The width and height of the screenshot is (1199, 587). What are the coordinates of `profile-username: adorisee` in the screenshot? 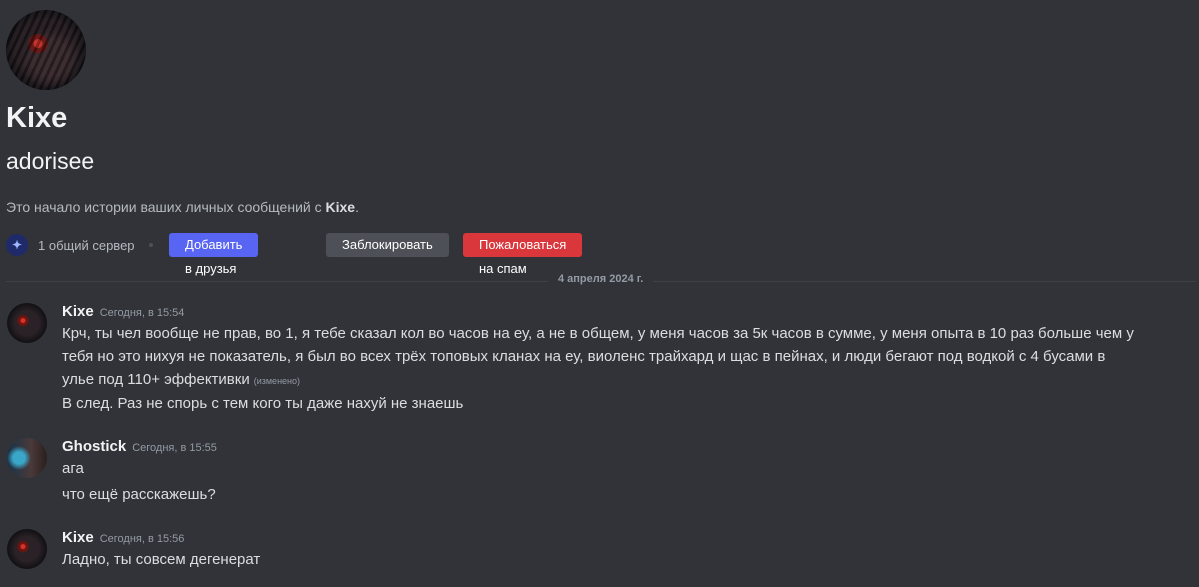 It's located at (50, 161).